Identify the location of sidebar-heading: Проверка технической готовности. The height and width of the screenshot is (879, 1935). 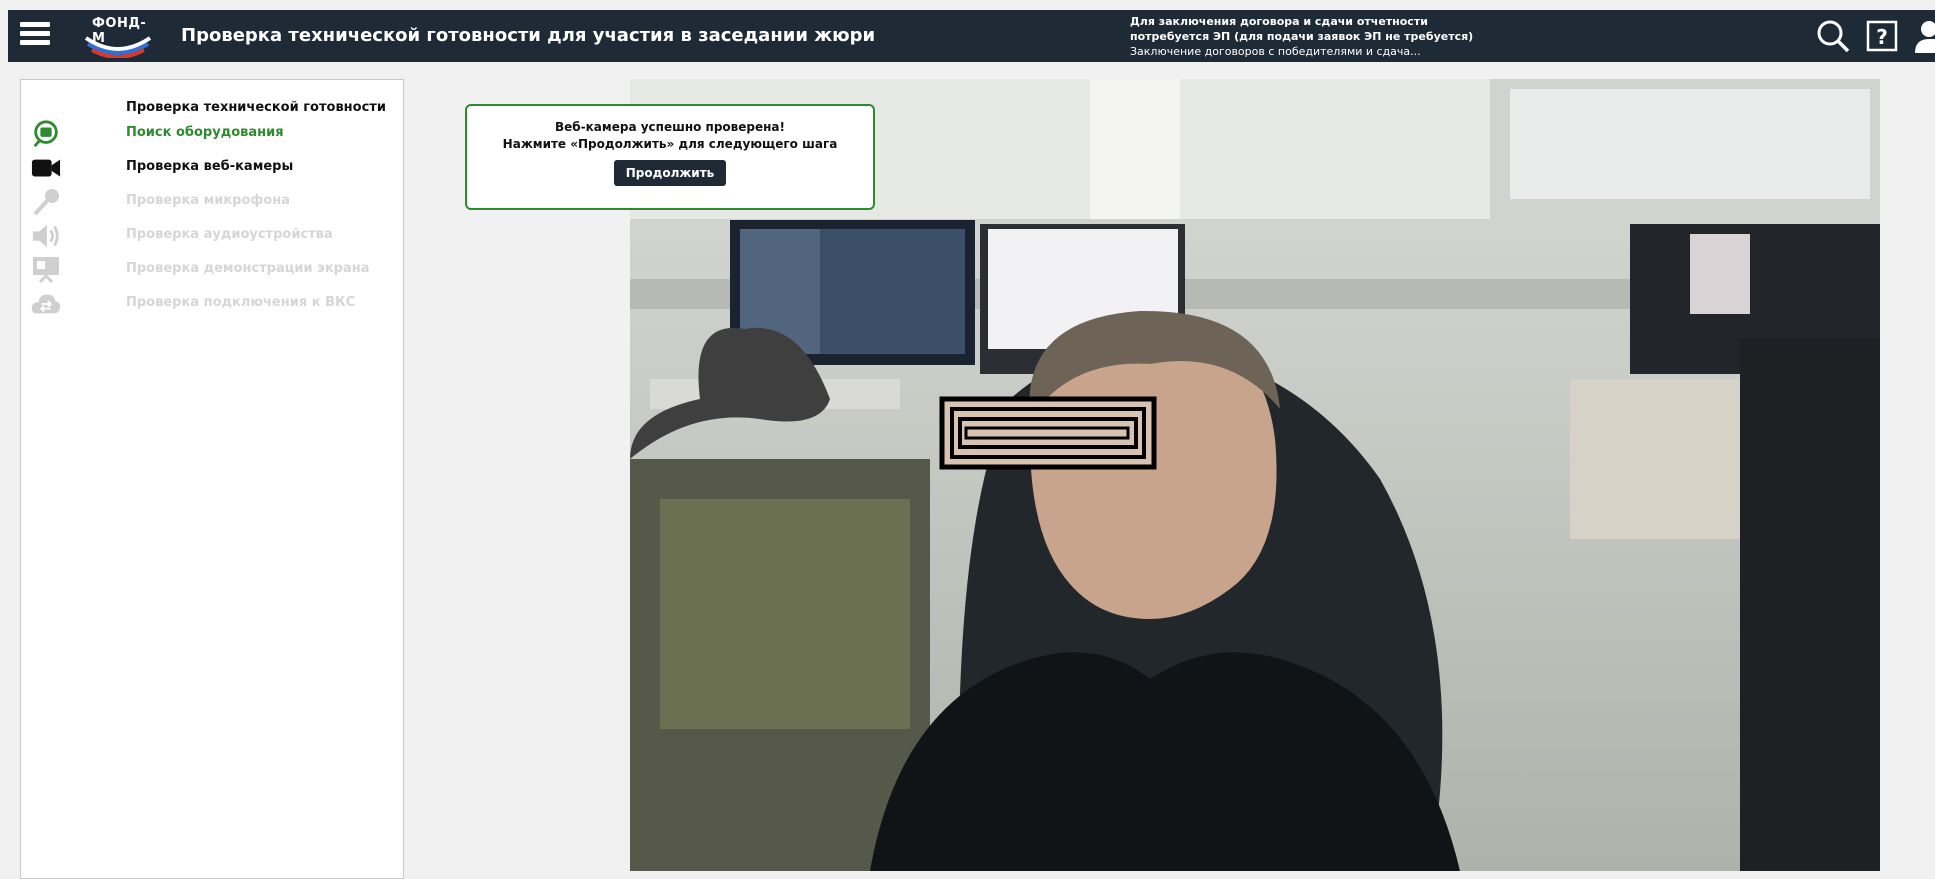
(256, 107).